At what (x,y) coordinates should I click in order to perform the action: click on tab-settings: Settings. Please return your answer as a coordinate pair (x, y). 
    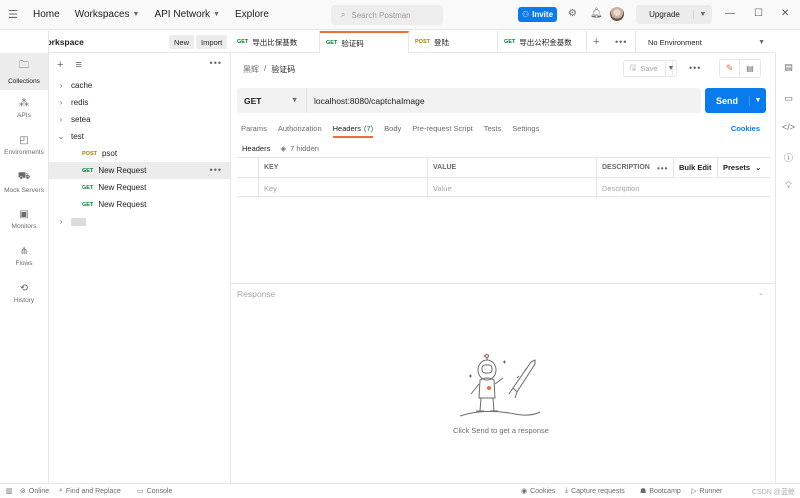
    Looking at the image, I should click on (525, 128).